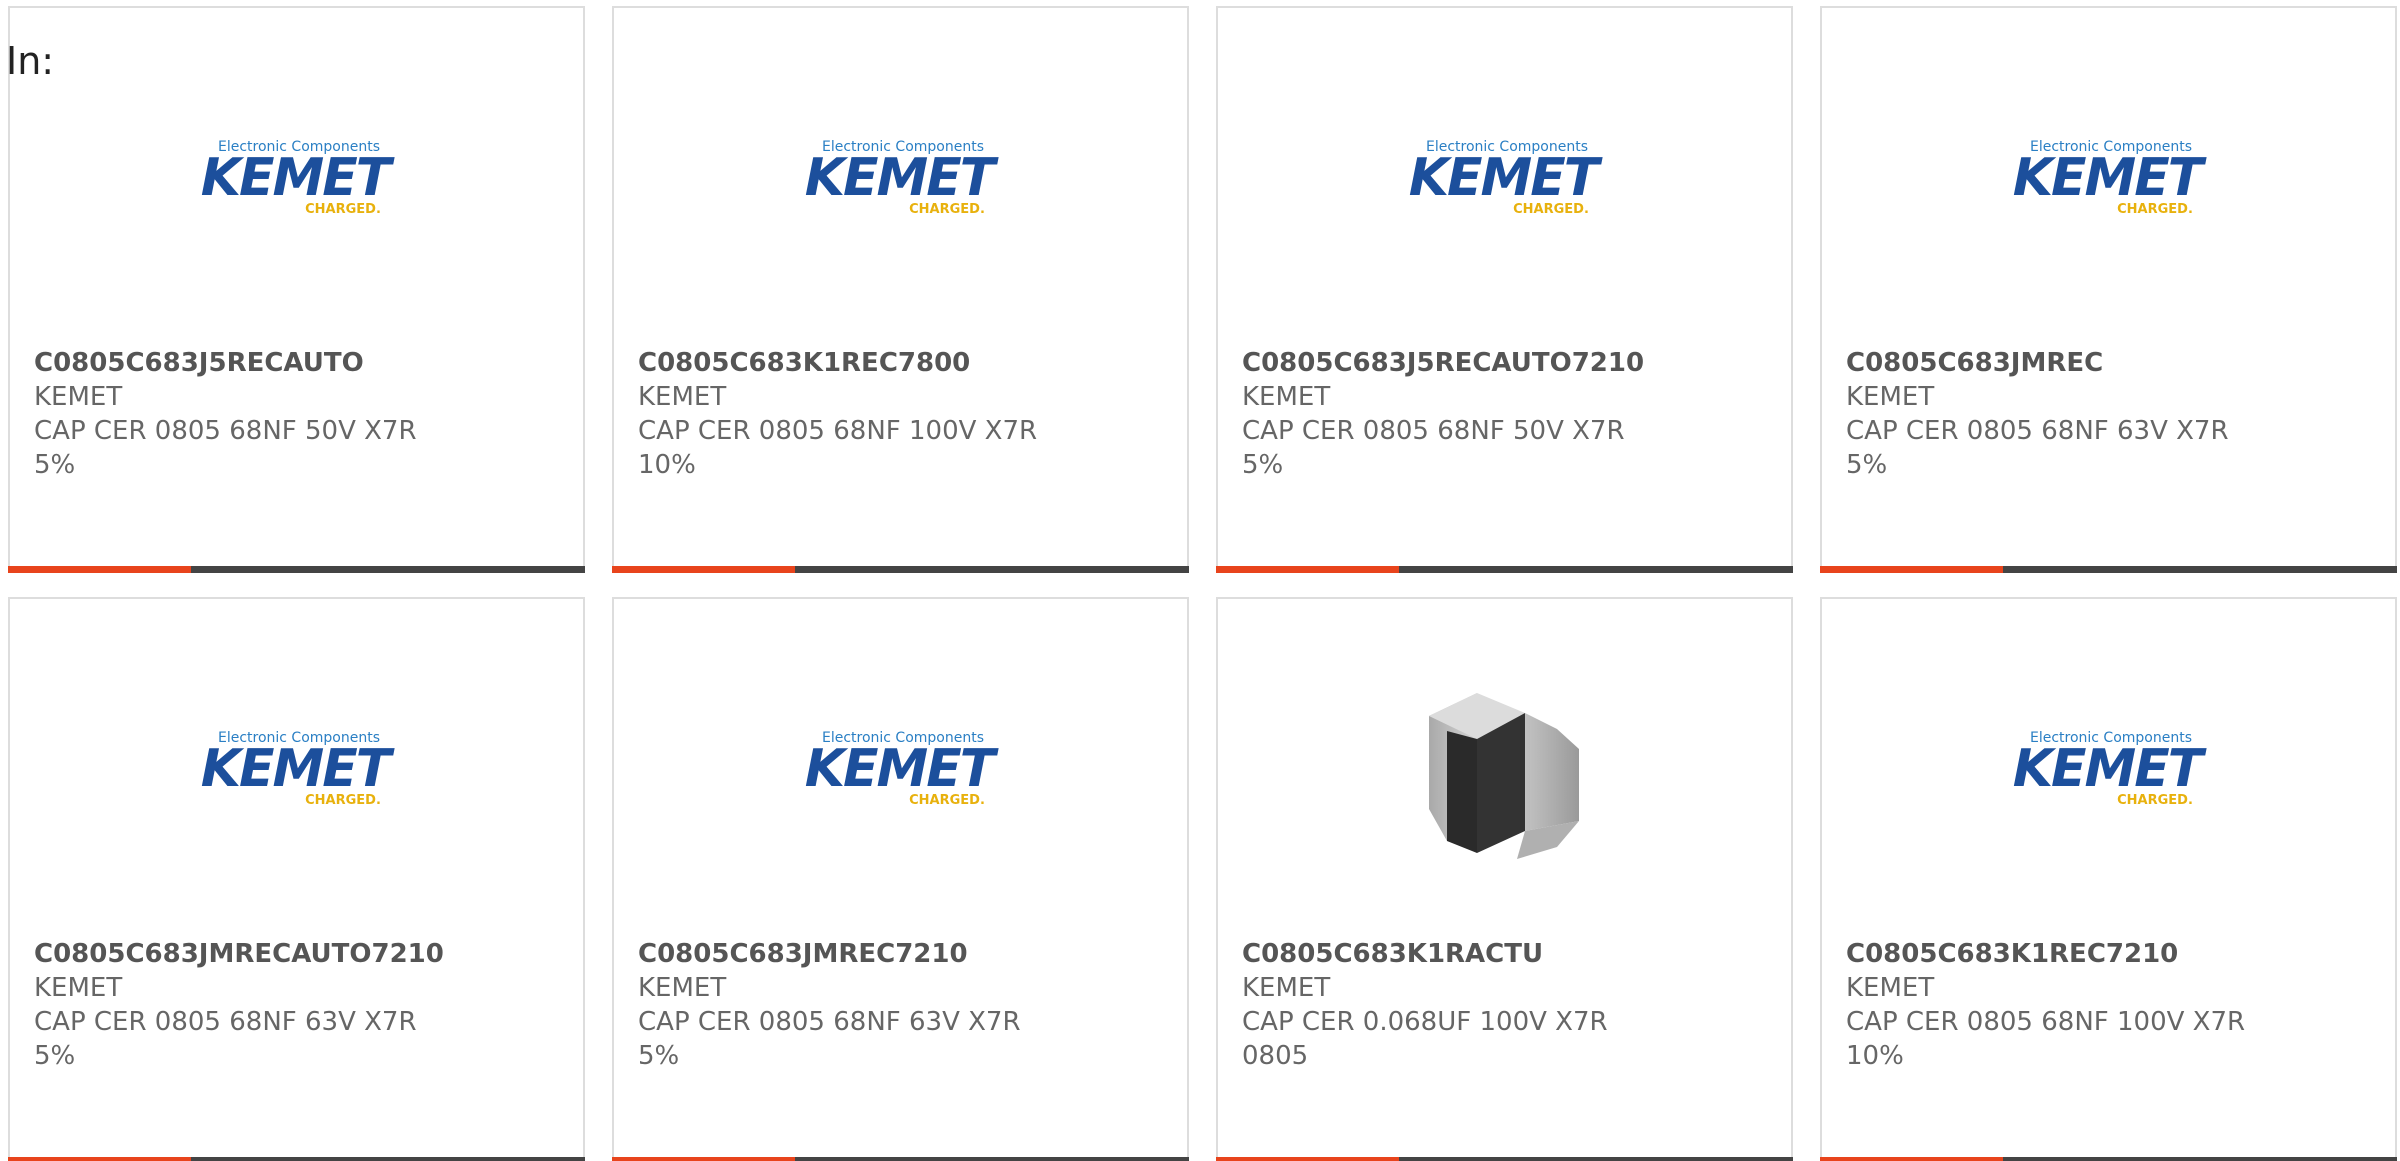  I want to click on in-label: In:, so click(30, 61).